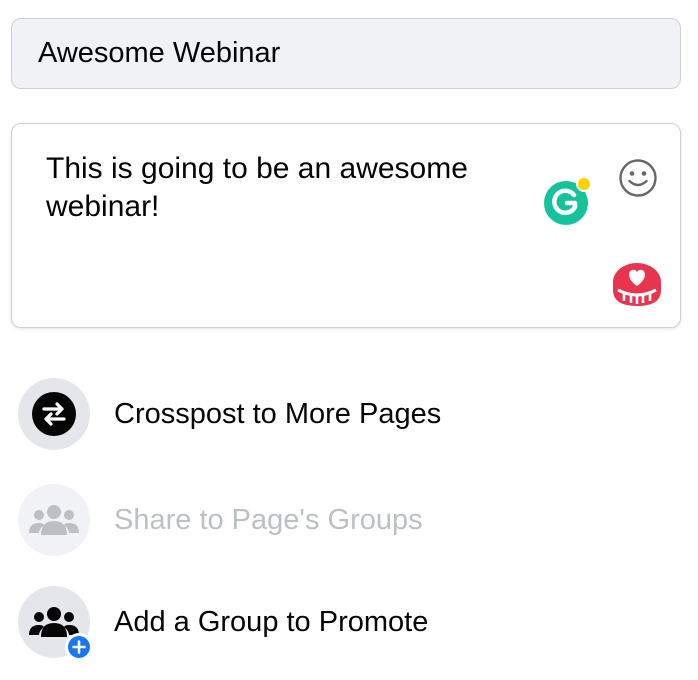 This screenshot has width=698, height=680. What do you see at coordinates (346, 53) in the screenshot?
I see `event-title-input: Awesome Webinar` at bounding box center [346, 53].